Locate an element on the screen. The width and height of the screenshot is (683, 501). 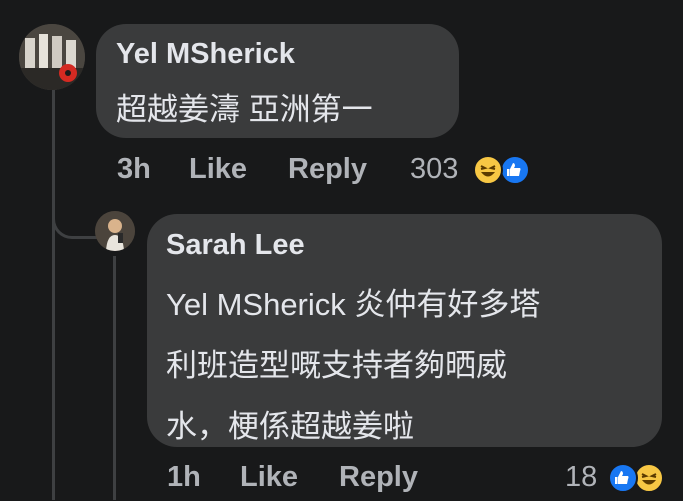
reply-text-line: 水，梗係超越姜啦 is located at coordinates (290, 426).